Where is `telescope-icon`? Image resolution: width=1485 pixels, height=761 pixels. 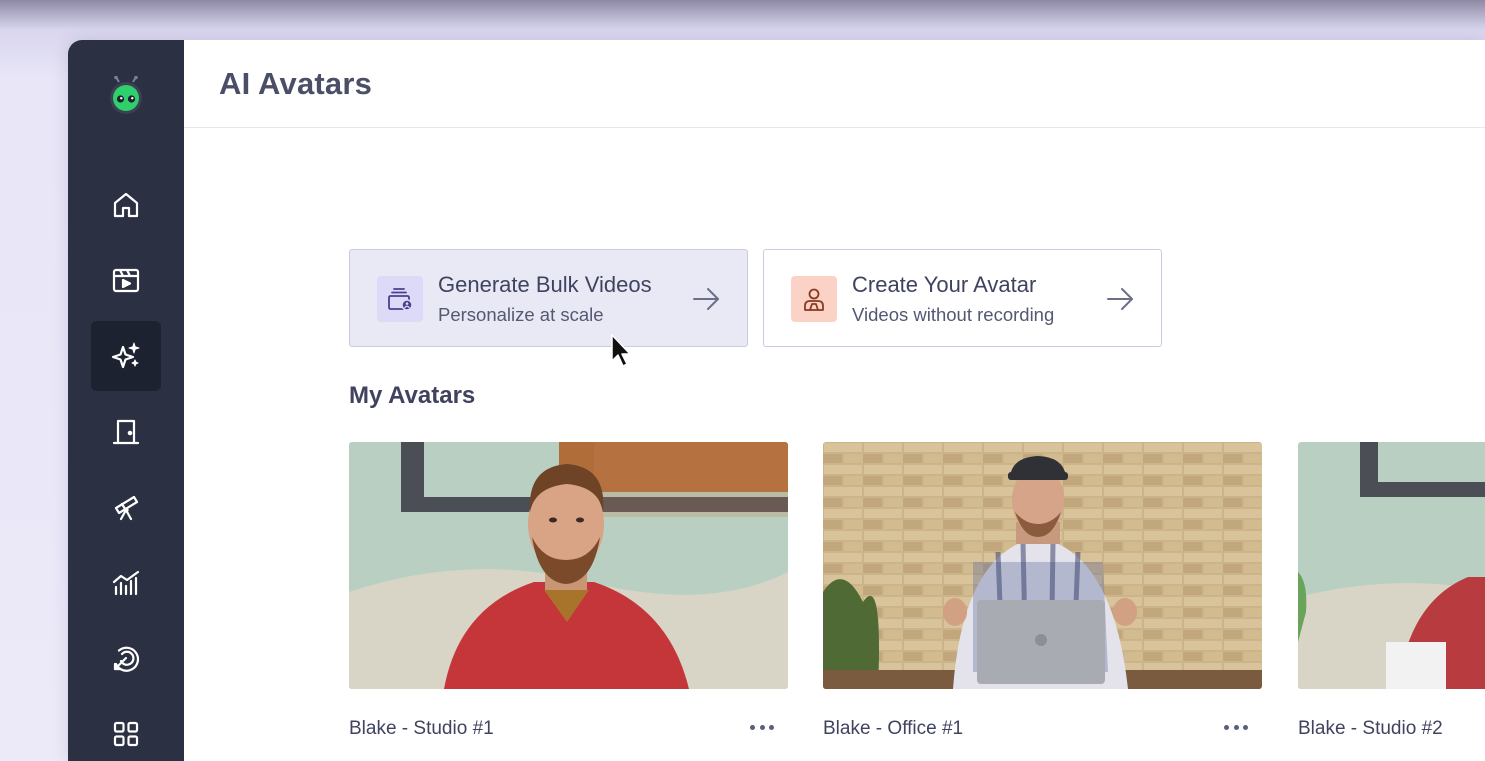
telescope-icon is located at coordinates (126, 508).